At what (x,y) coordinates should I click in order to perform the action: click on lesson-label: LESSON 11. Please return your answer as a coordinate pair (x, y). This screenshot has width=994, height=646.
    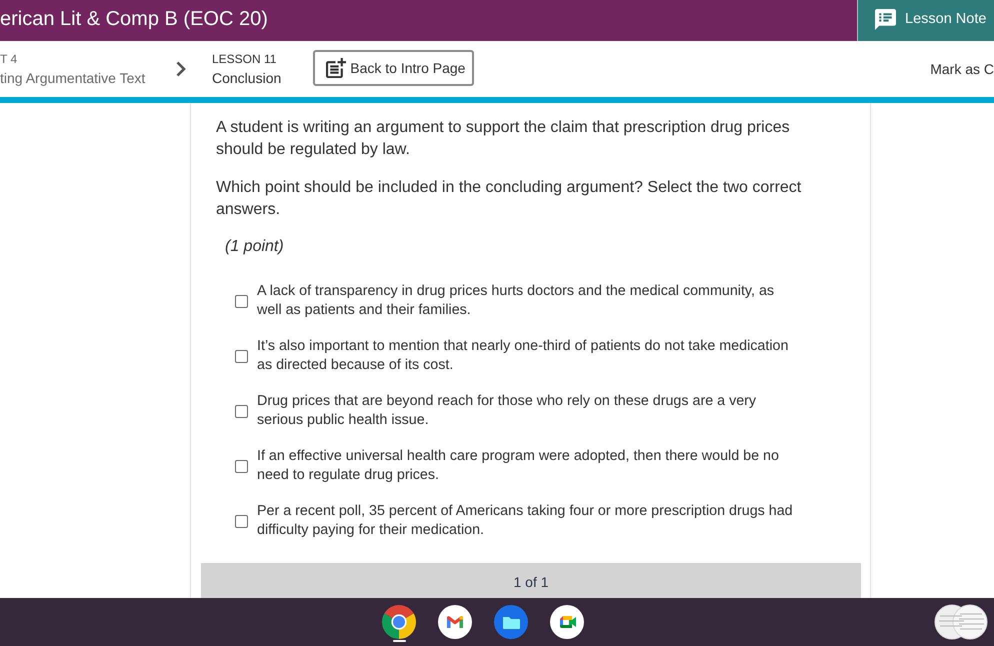
    Looking at the image, I should click on (244, 59).